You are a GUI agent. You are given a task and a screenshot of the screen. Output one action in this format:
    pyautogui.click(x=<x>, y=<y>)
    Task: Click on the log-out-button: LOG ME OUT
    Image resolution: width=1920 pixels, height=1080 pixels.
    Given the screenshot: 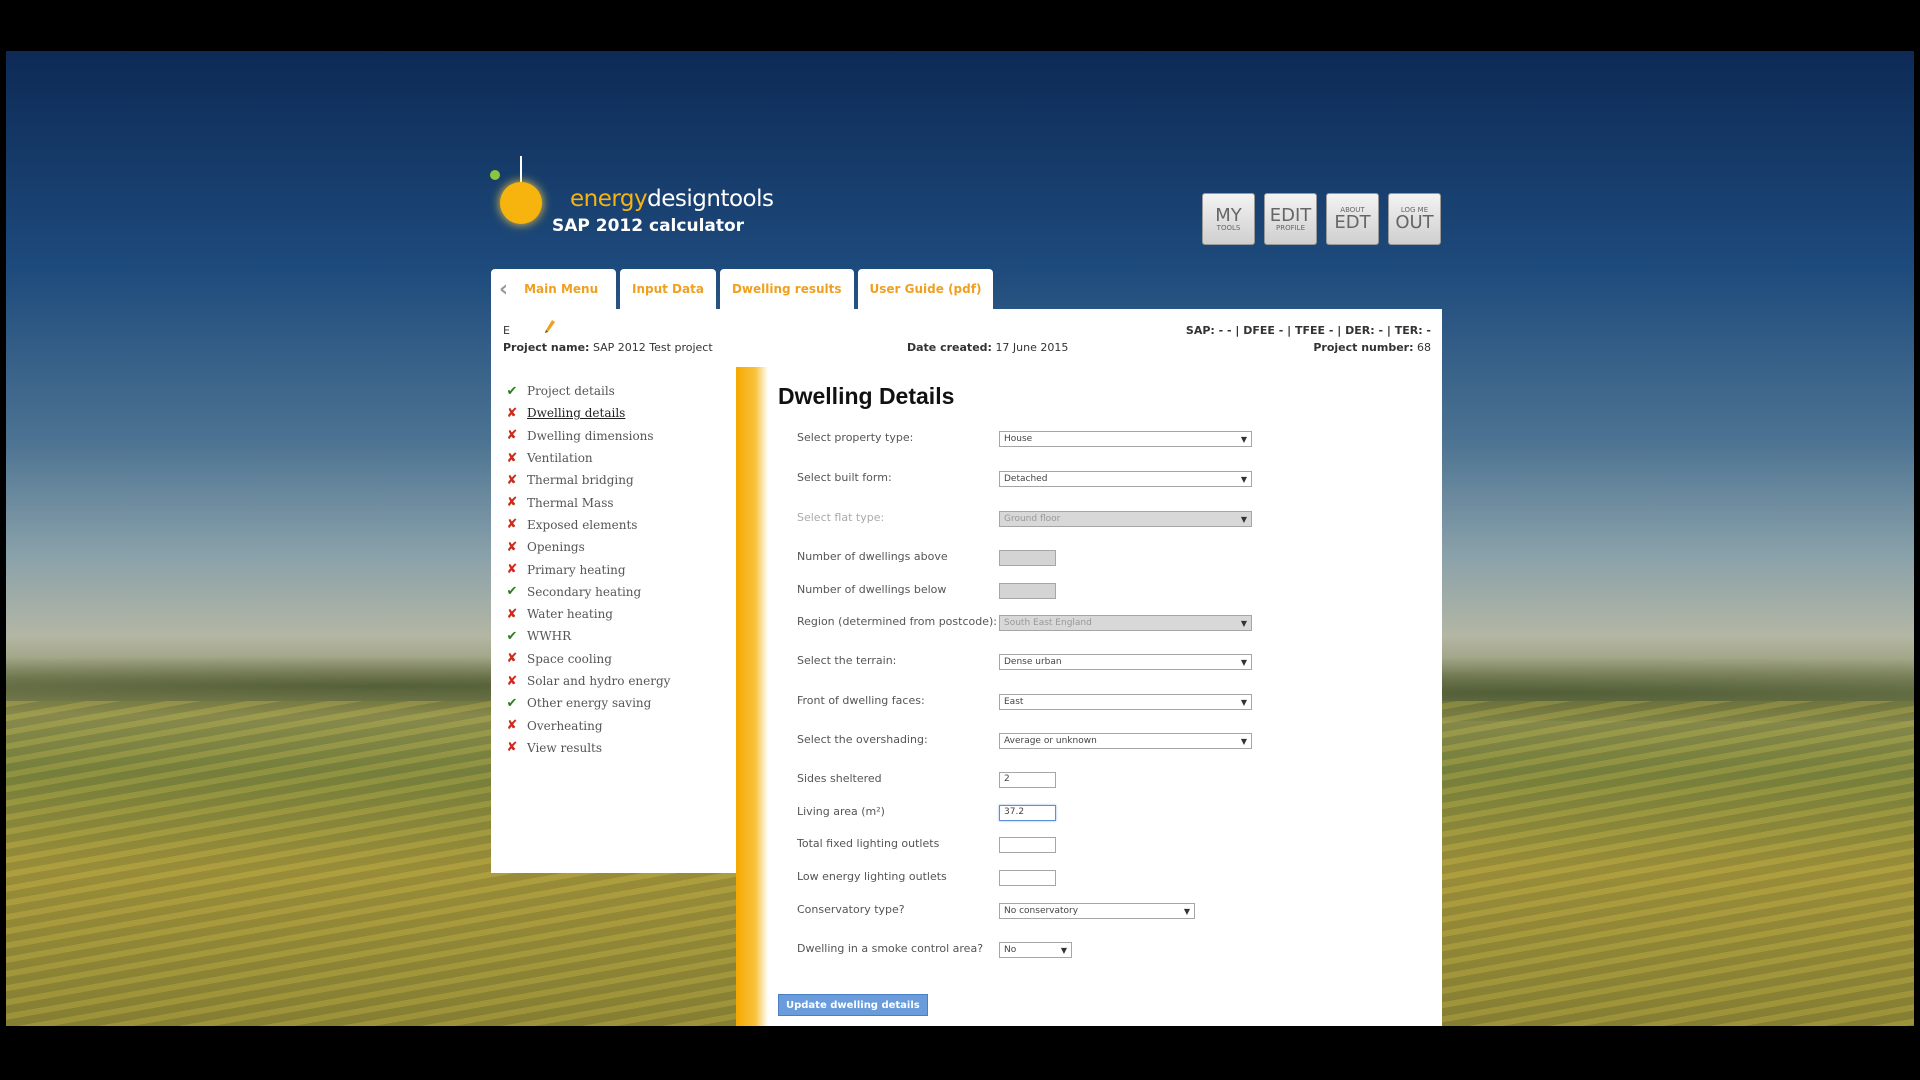 What is the action you would take?
    pyautogui.click(x=1414, y=219)
    